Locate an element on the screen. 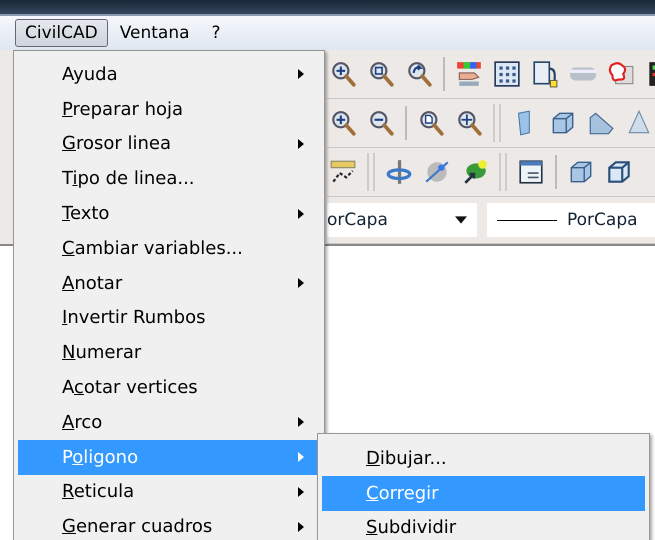  window-icon is located at coordinates (531, 172).